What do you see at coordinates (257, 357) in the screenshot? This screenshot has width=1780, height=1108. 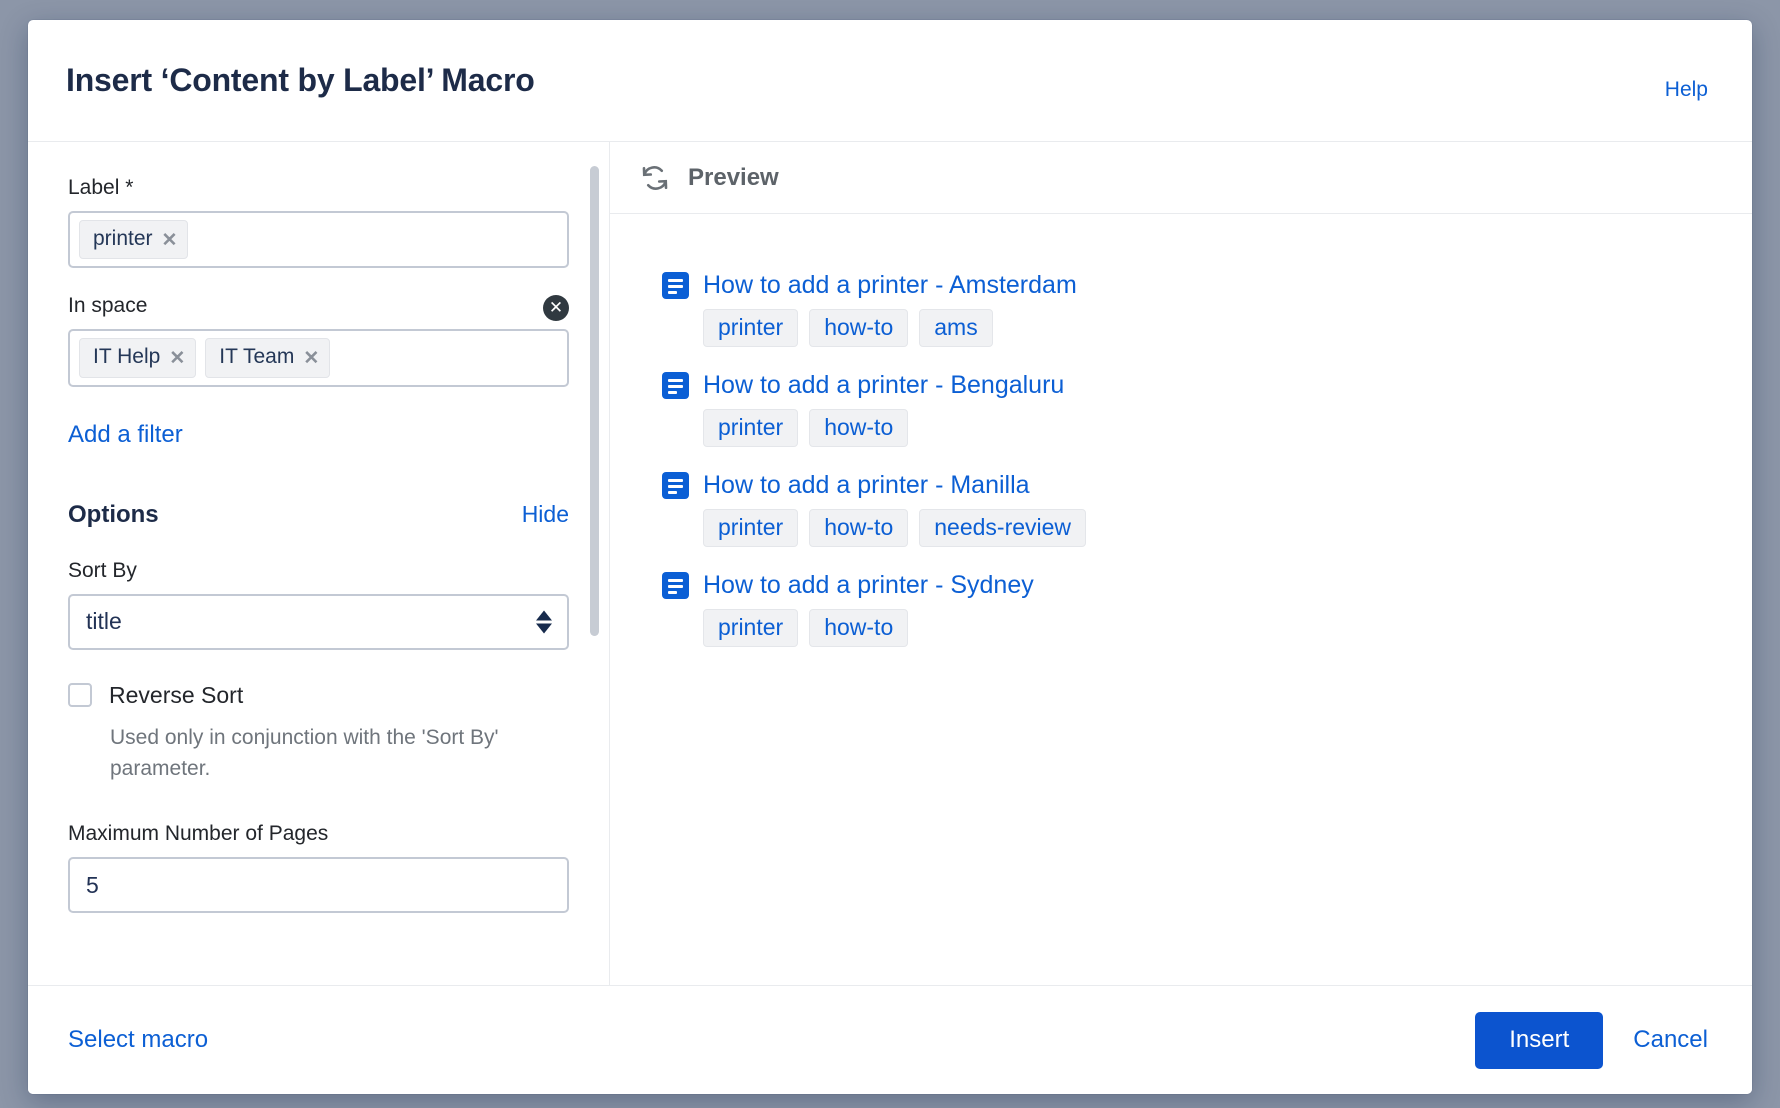 I see `space-token-text: IT Team` at bounding box center [257, 357].